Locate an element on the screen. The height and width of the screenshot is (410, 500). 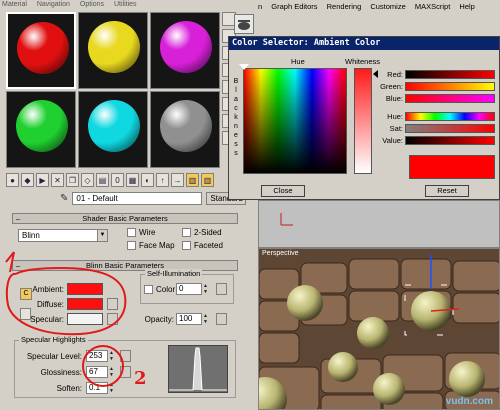
reset-map-icon: ✕ is located at coordinates (57, 180).